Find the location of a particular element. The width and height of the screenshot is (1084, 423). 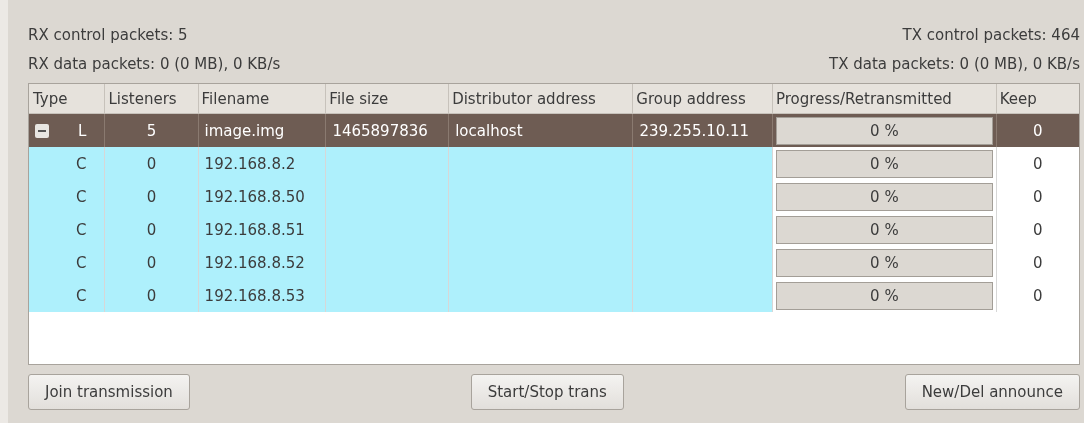

column-header: Group address is located at coordinates (703, 98).